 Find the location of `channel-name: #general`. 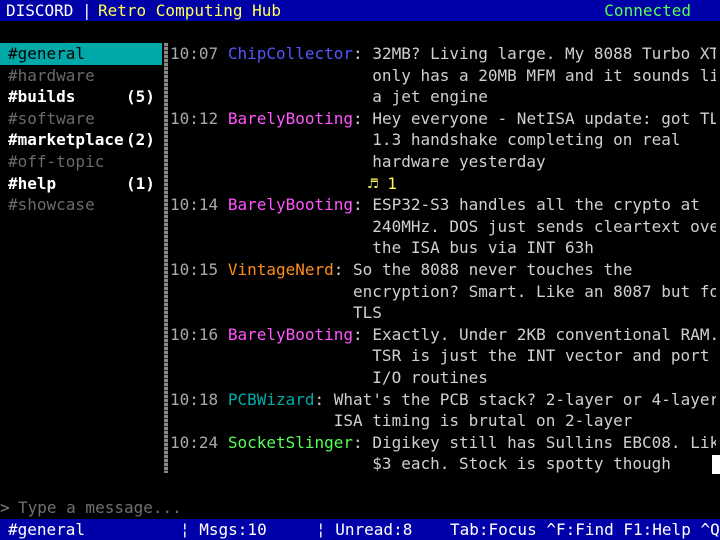

channel-name: #general is located at coordinates (47, 53).